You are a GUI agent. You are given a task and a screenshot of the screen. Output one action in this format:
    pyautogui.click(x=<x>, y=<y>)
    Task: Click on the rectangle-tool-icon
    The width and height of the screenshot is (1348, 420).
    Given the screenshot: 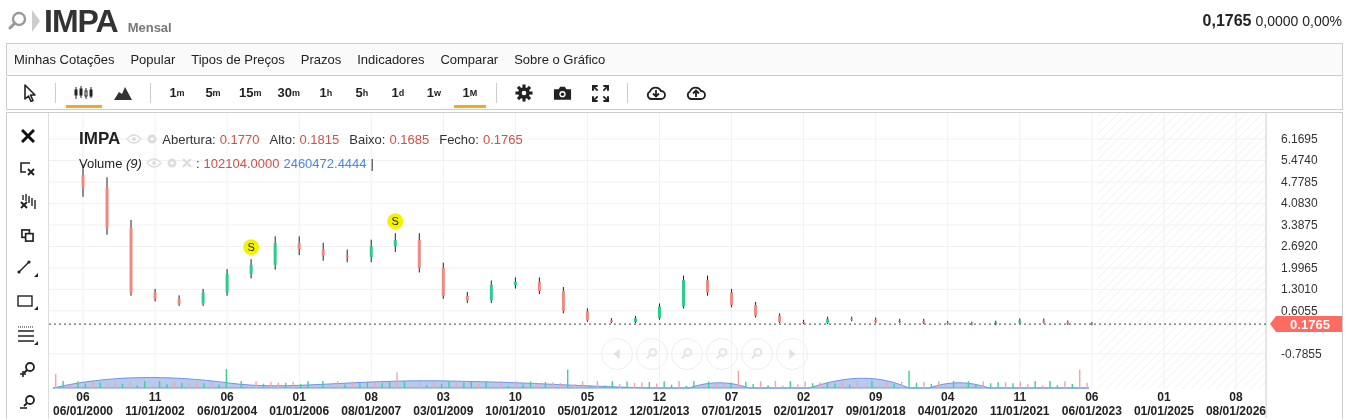 What is the action you would take?
    pyautogui.click(x=27, y=302)
    